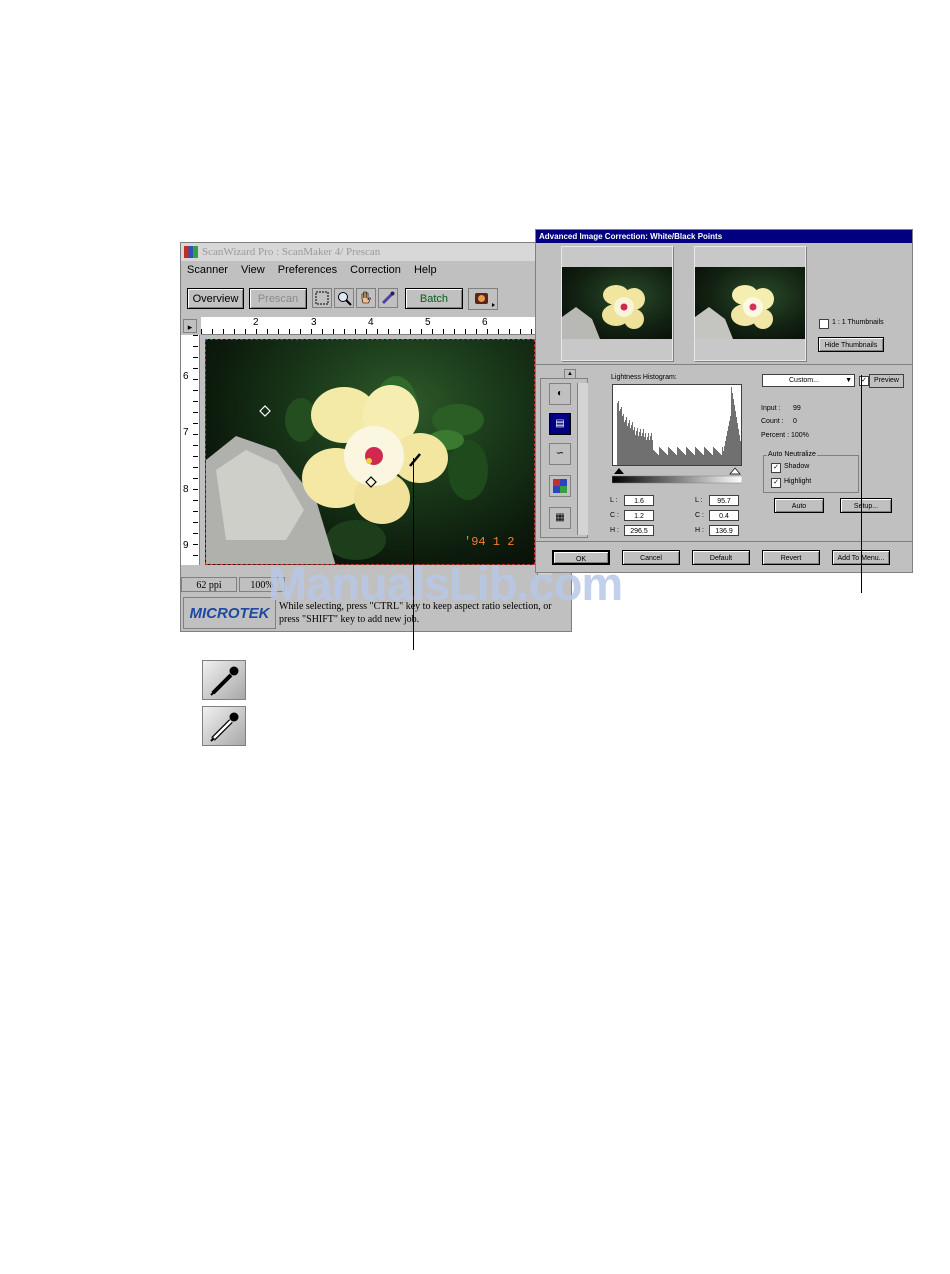 Image resolution: width=950 pixels, height=1274 pixels. What do you see at coordinates (799, 505) in the screenshot?
I see `auto-button: Auto` at bounding box center [799, 505].